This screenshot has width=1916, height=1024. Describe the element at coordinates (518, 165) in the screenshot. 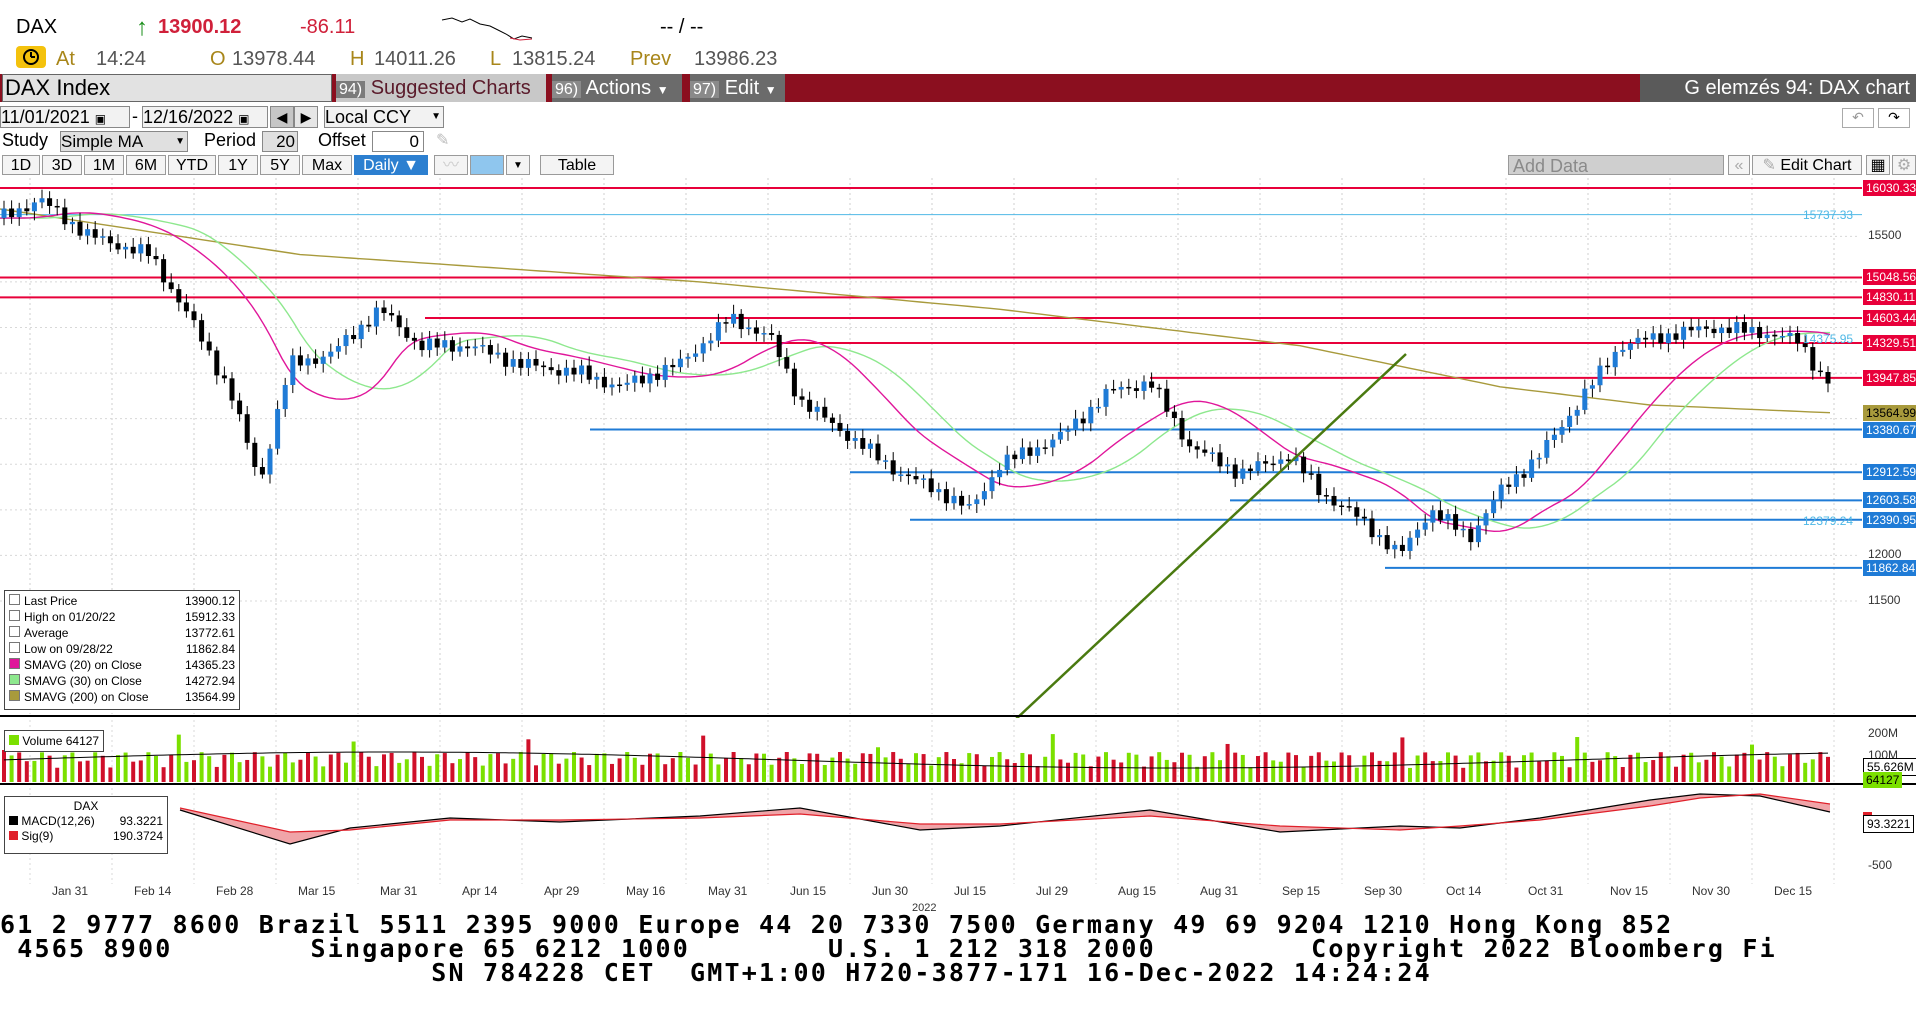

I see `chart-type-caret-icon: ▼` at that location.